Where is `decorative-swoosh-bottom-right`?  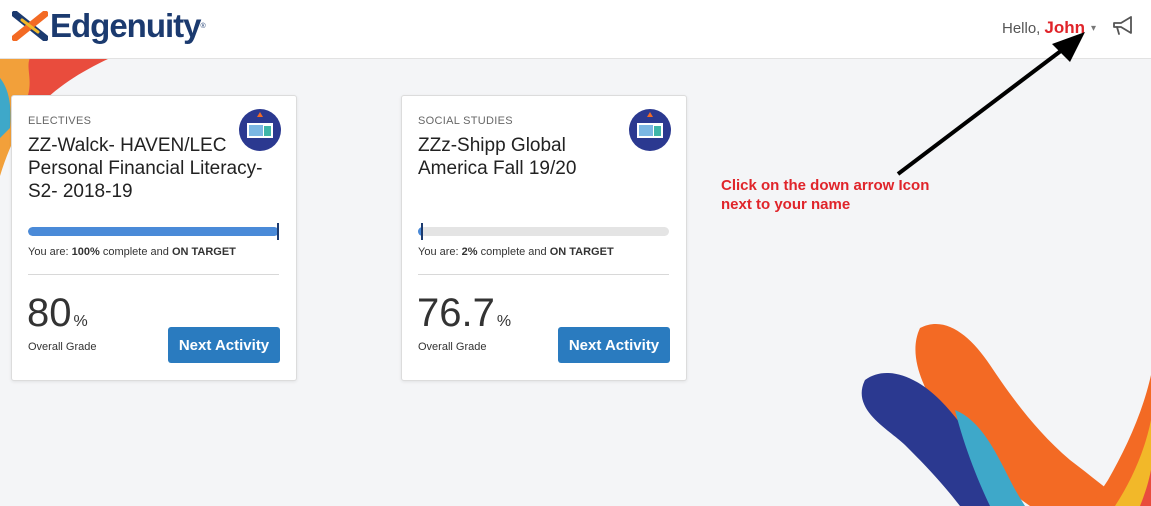
decorative-swoosh-bottom-right is located at coordinates (1006, 414).